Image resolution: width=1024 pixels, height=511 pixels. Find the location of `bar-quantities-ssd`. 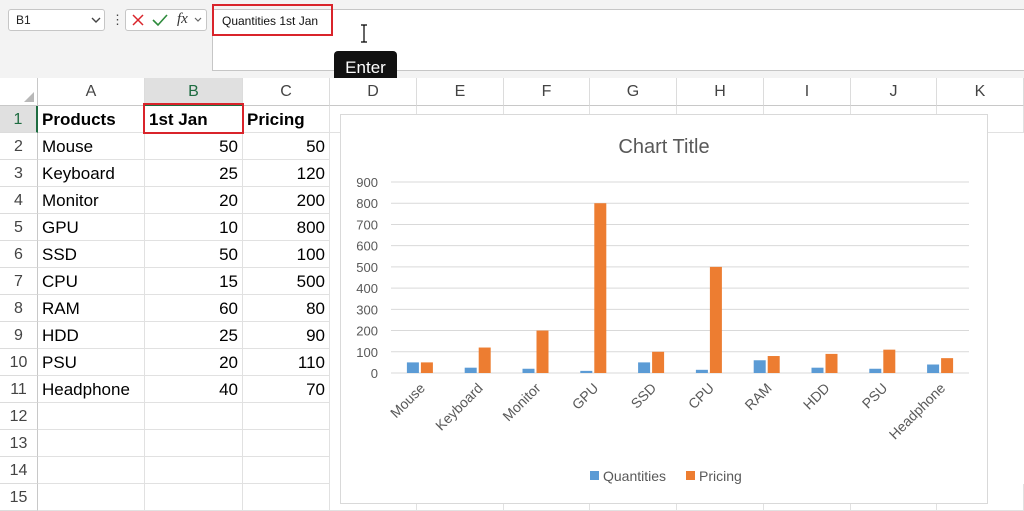

bar-quantities-ssd is located at coordinates (644, 367).